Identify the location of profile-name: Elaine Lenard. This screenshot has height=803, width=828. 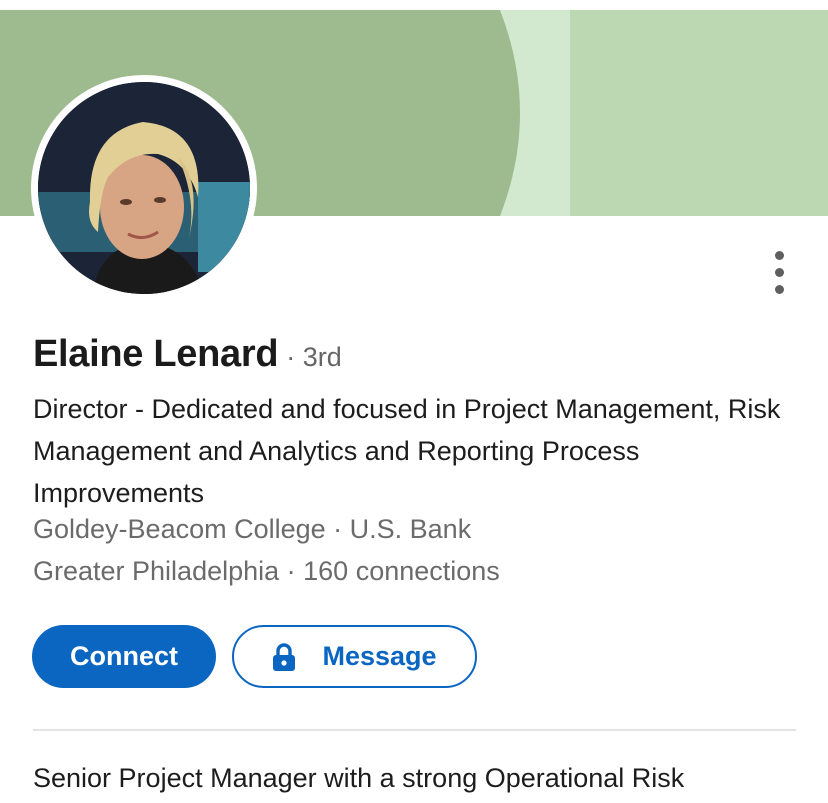
(156, 354).